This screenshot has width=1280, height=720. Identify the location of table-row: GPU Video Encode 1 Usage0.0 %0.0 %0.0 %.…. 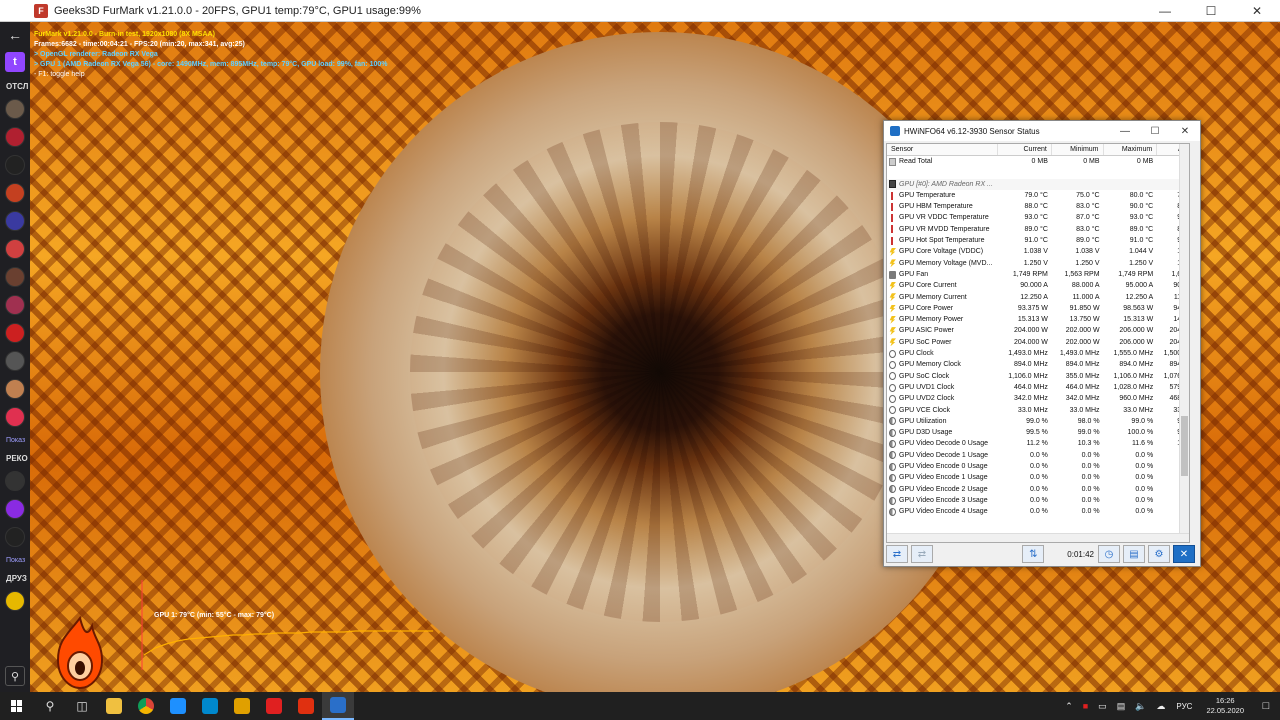
(1038, 477).